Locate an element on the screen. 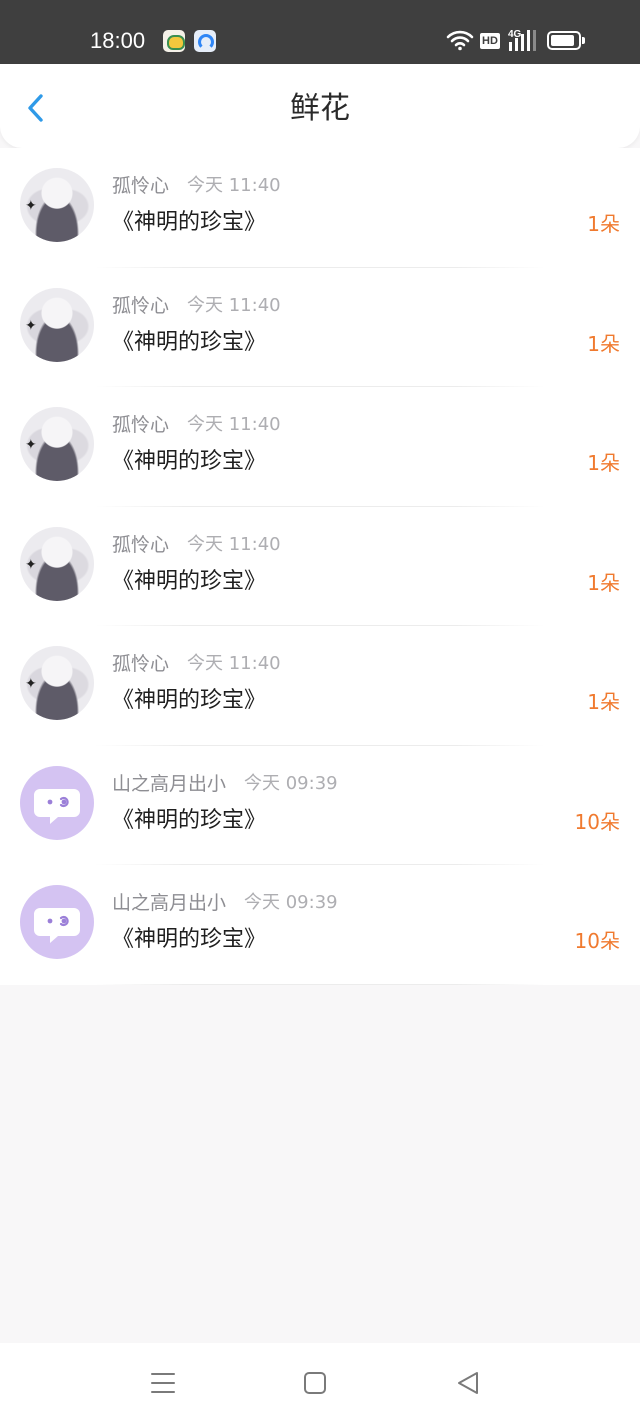  battery-icon is located at coordinates (566, 40).